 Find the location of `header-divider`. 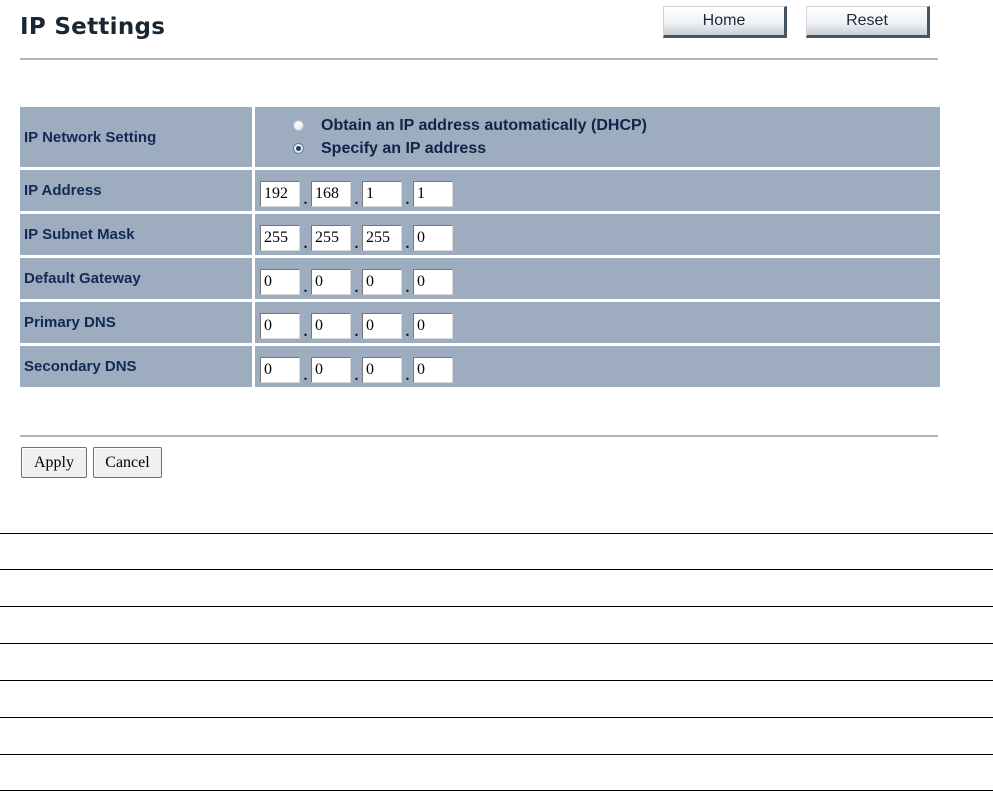

header-divider is located at coordinates (479, 59).